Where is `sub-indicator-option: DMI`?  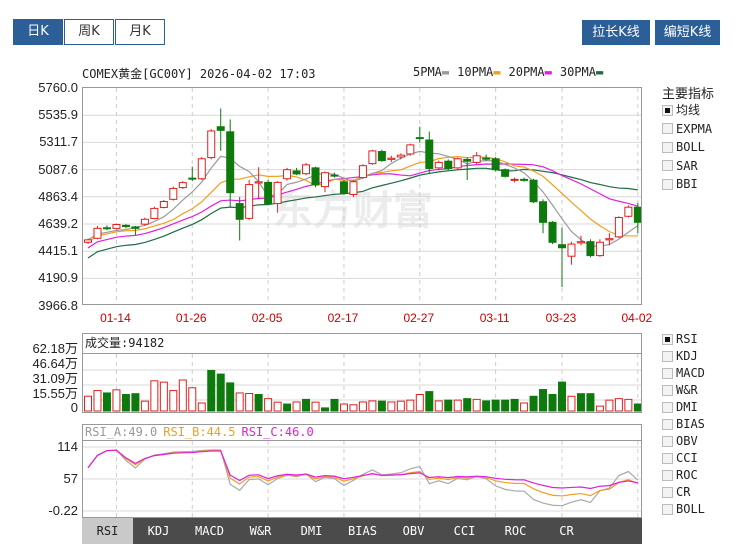
sub-indicator-option: DMI is located at coordinates (680, 407).